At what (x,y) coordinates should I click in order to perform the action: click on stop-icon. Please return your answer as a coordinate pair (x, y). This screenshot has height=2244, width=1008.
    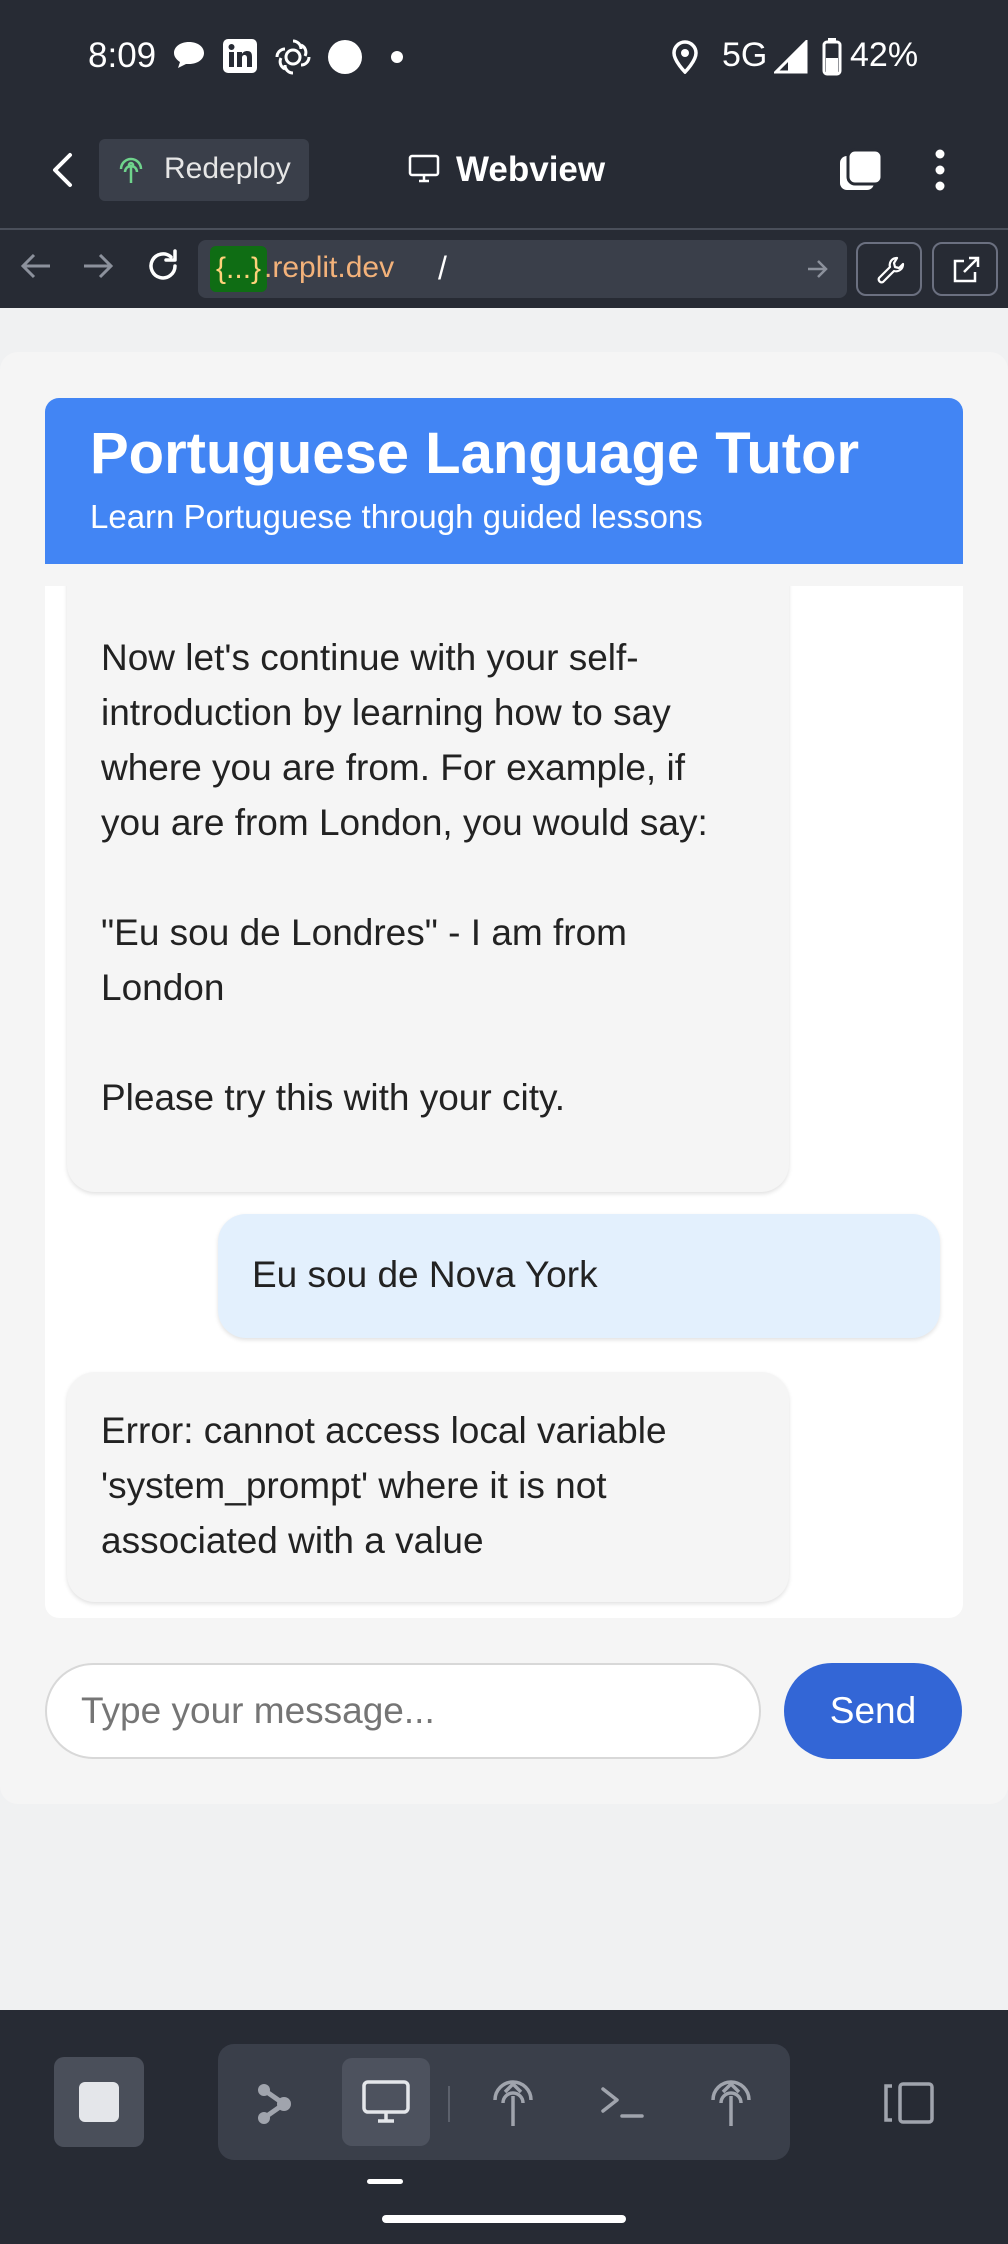
    Looking at the image, I should click on (99, 2102).